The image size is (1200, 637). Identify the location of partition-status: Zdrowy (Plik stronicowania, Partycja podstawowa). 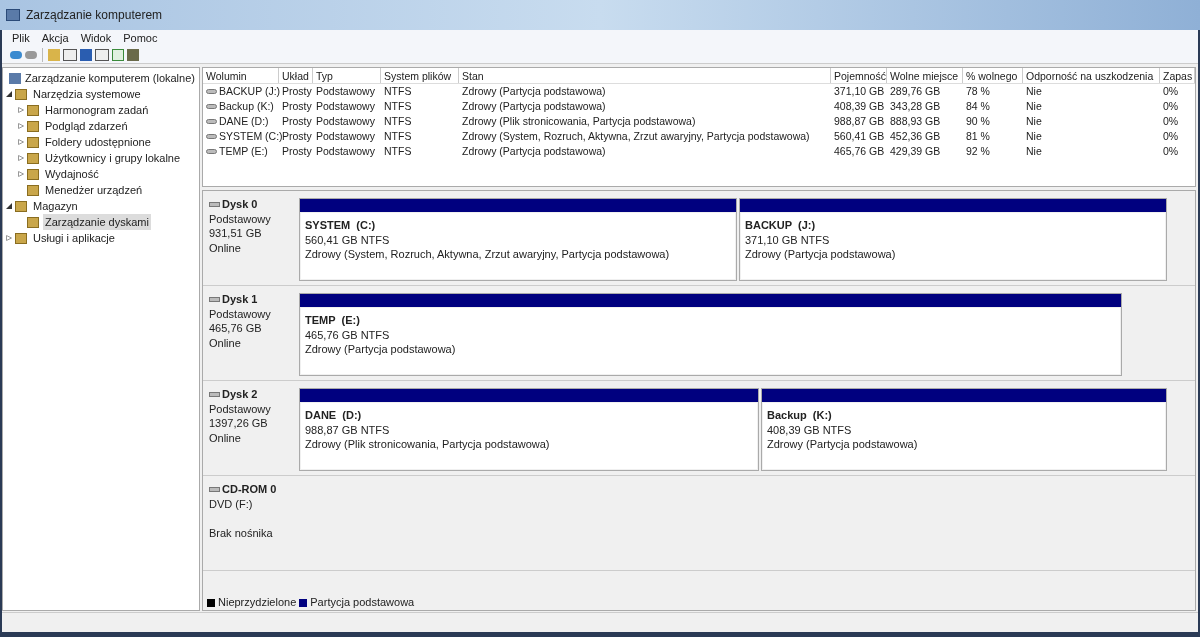
(428, 444).